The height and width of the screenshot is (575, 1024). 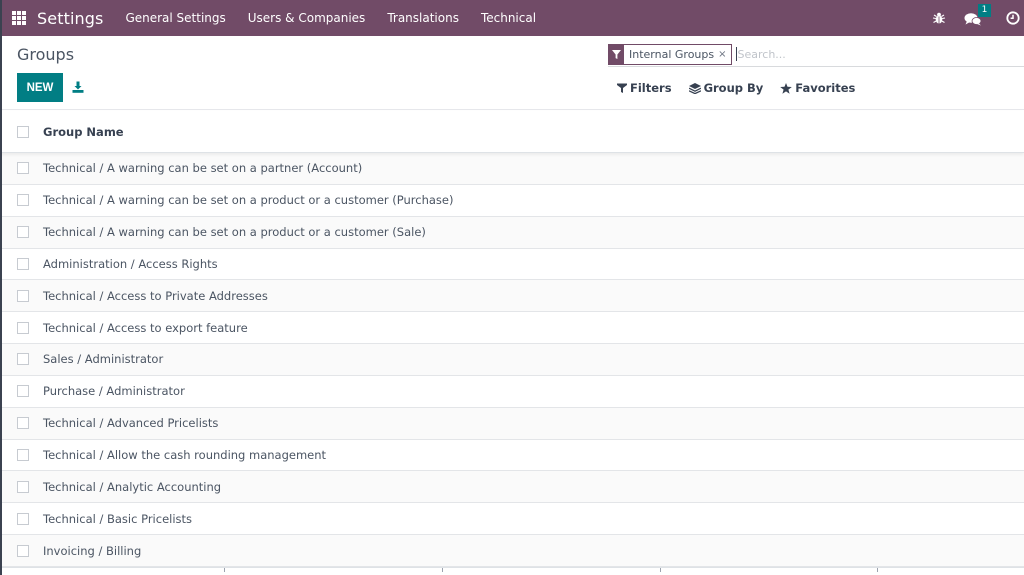 I want to click on table-row: Purchase / Administrator, so click(x=512, y=391).